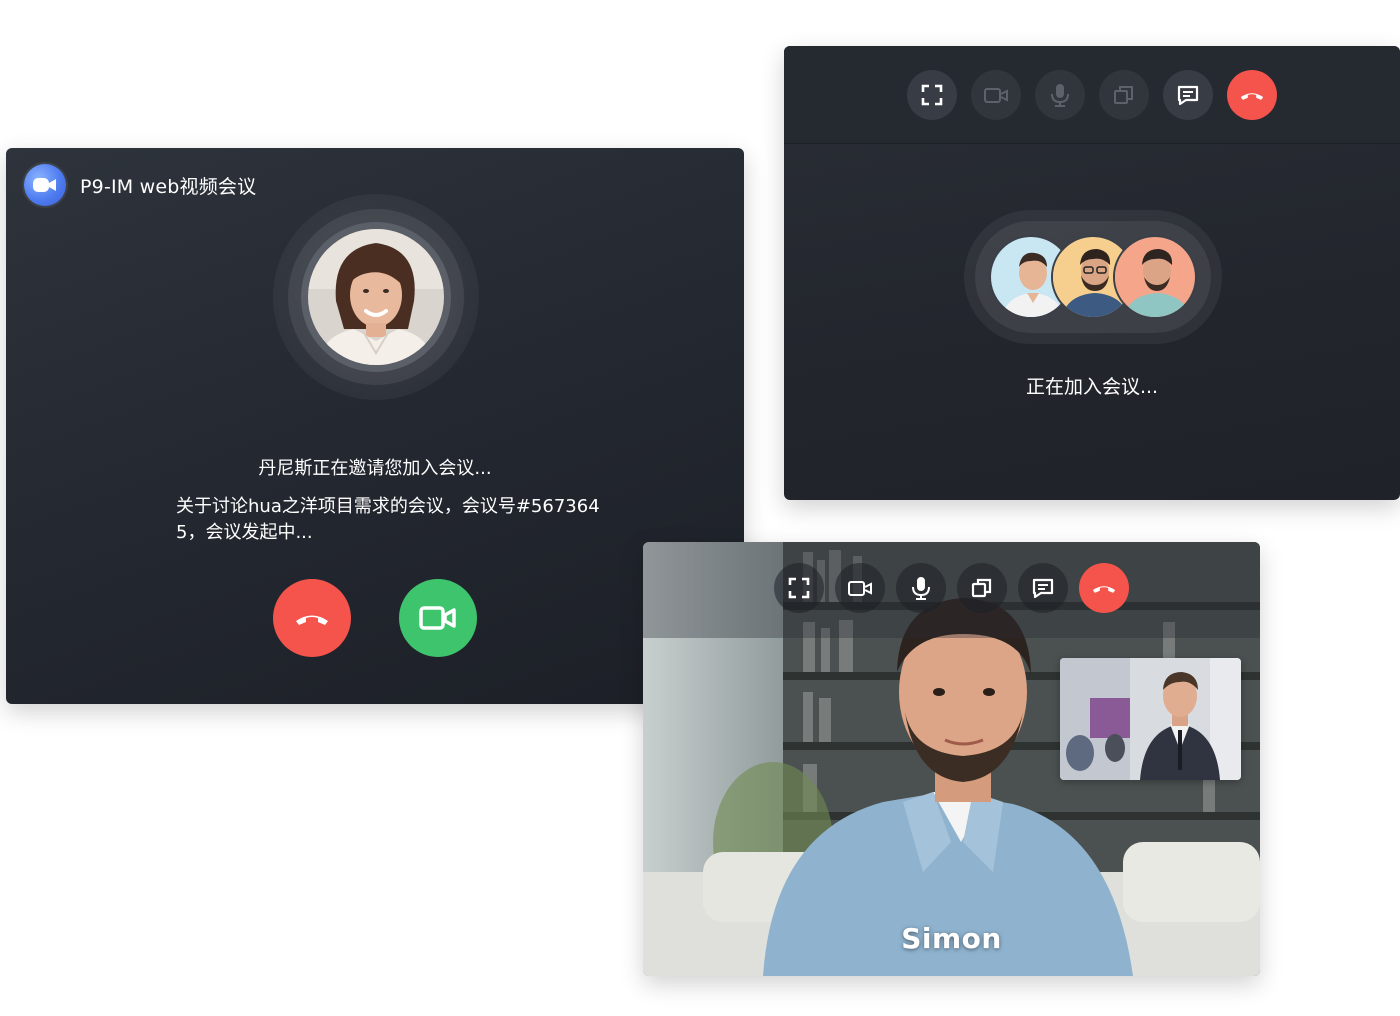  Describe the element at coordinates (1155, 277) in the screenshot. I see `participant-avatar` at that location.